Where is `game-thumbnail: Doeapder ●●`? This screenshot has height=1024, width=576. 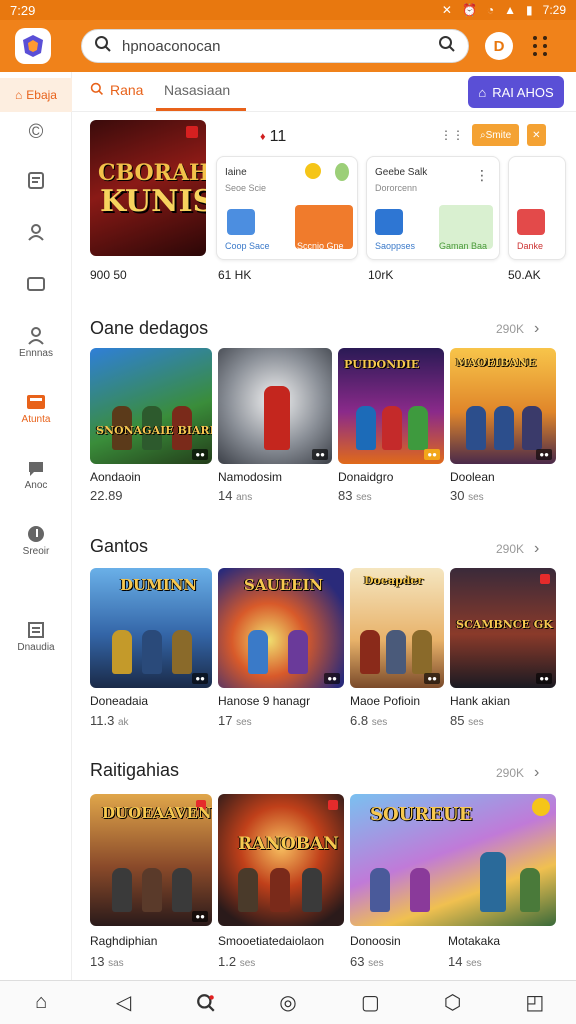 game-thumbnail: Doeapder ●● is located at coordinates (397, 628).